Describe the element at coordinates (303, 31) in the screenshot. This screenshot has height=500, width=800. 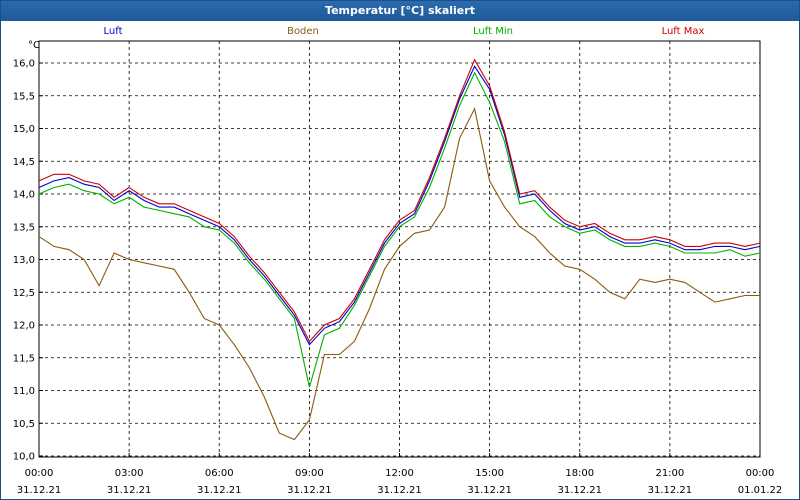
I see `legend-entry: Boden` at that location.